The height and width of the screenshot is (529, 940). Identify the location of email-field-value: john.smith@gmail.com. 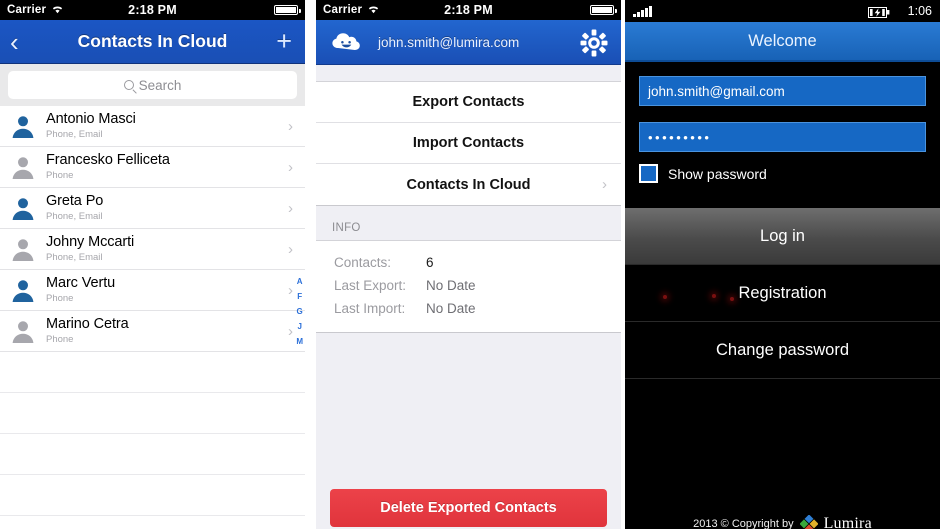
(716, 91).